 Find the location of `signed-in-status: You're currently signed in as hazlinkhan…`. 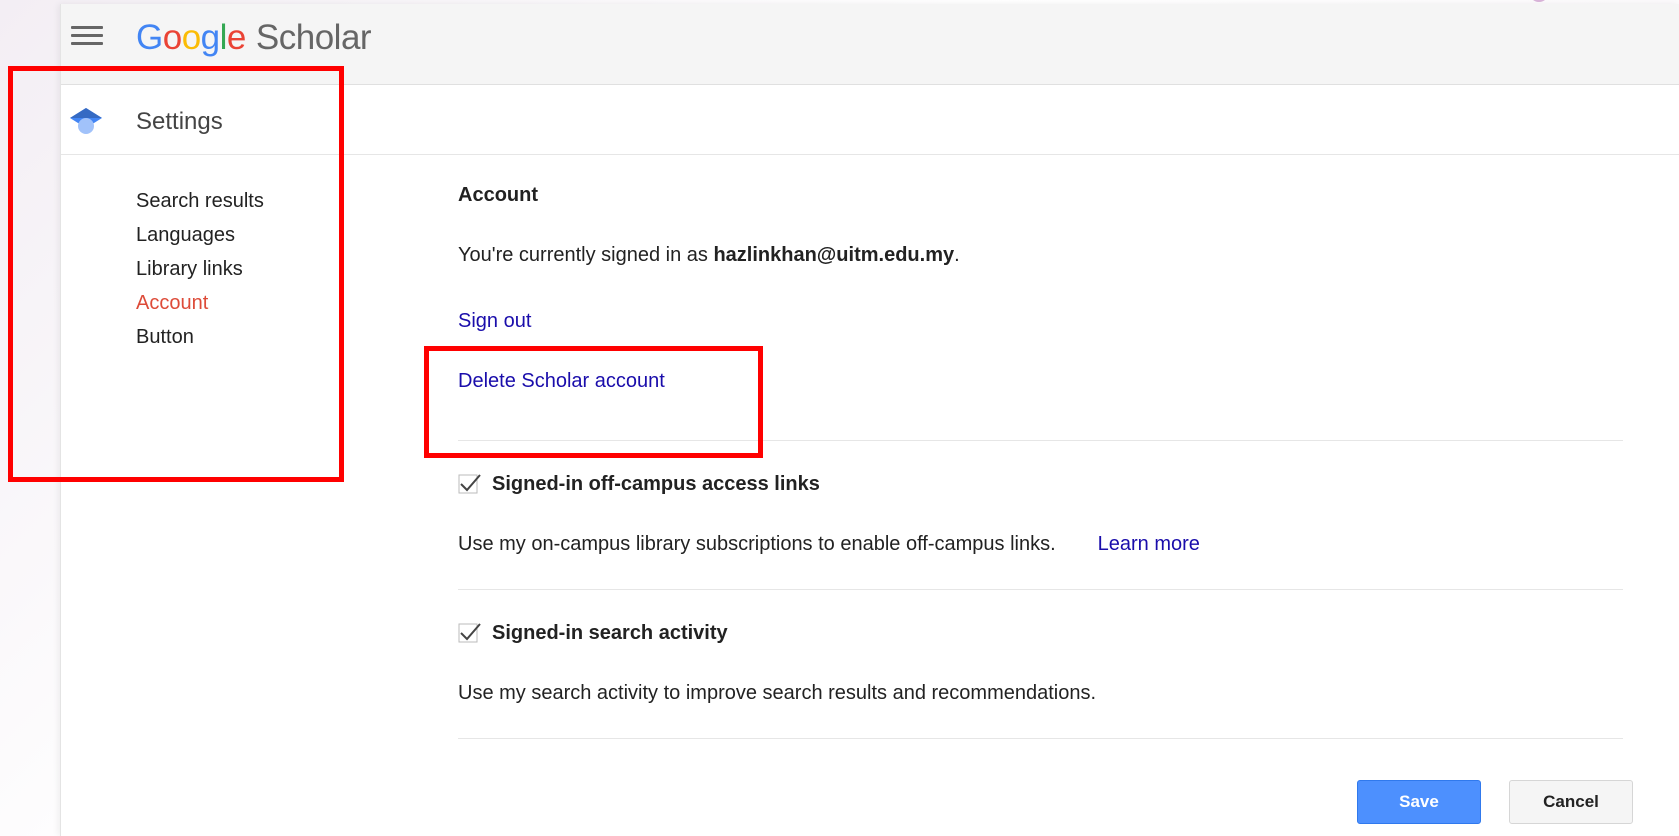

signed-in-status: You're currently signed in as hazlinkhan… is located at coordinates (709, 255).